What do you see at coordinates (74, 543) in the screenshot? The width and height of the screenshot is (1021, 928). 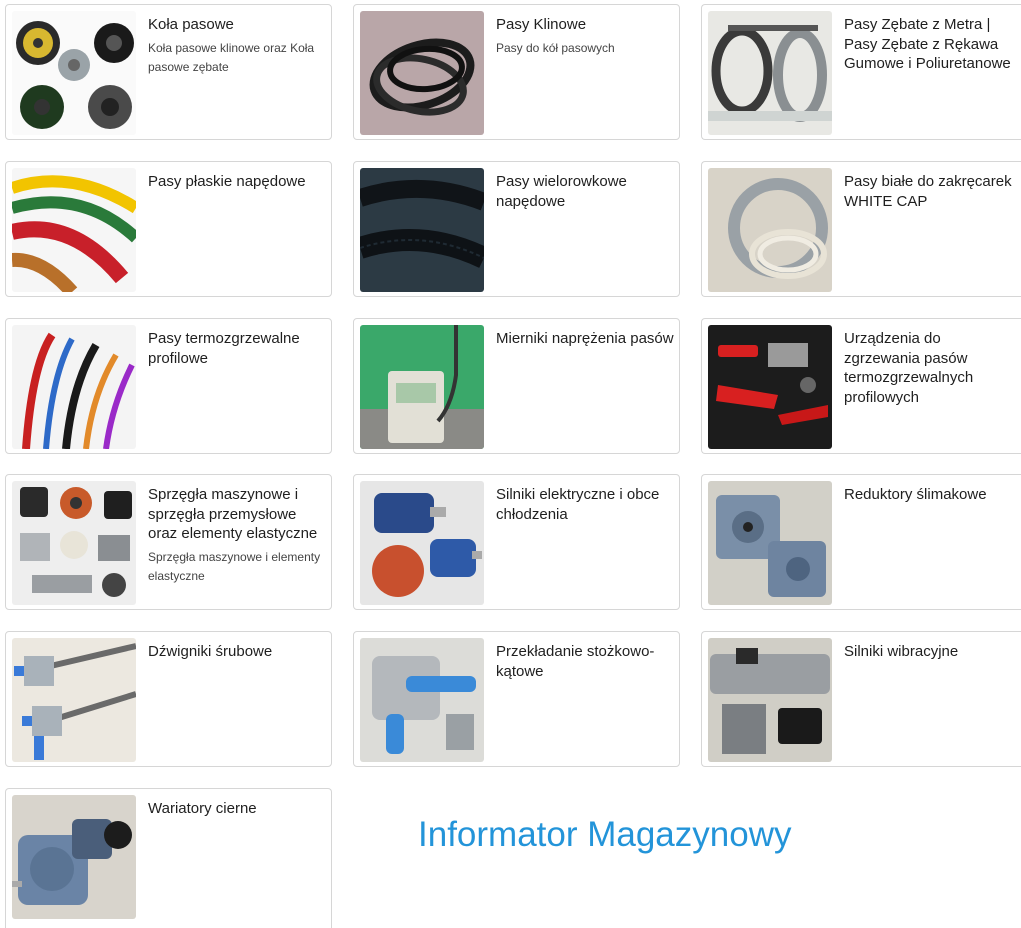 I see `couplings-icon` at bounding box center [74, 543].